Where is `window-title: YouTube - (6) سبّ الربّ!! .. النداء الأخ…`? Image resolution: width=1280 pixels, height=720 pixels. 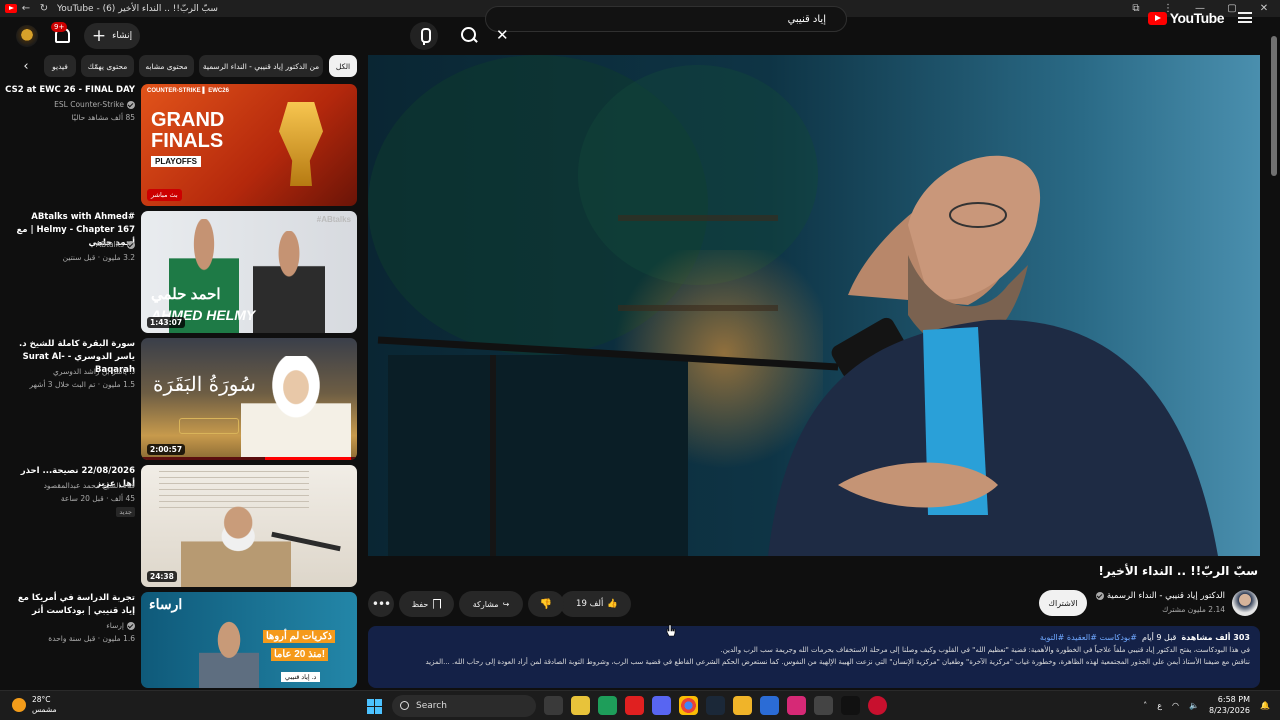 window-title: YouTube - (6) سبّ الربّ!! .. النداء الأخ… is located at coordinates (137, 8).